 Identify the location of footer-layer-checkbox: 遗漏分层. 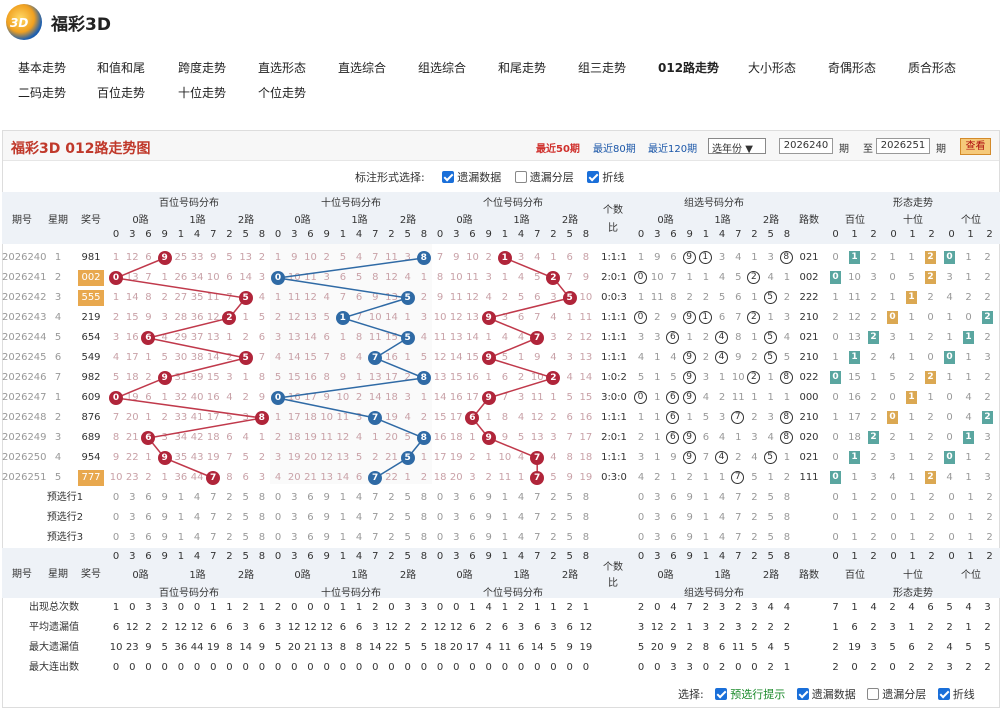
(896, 694).